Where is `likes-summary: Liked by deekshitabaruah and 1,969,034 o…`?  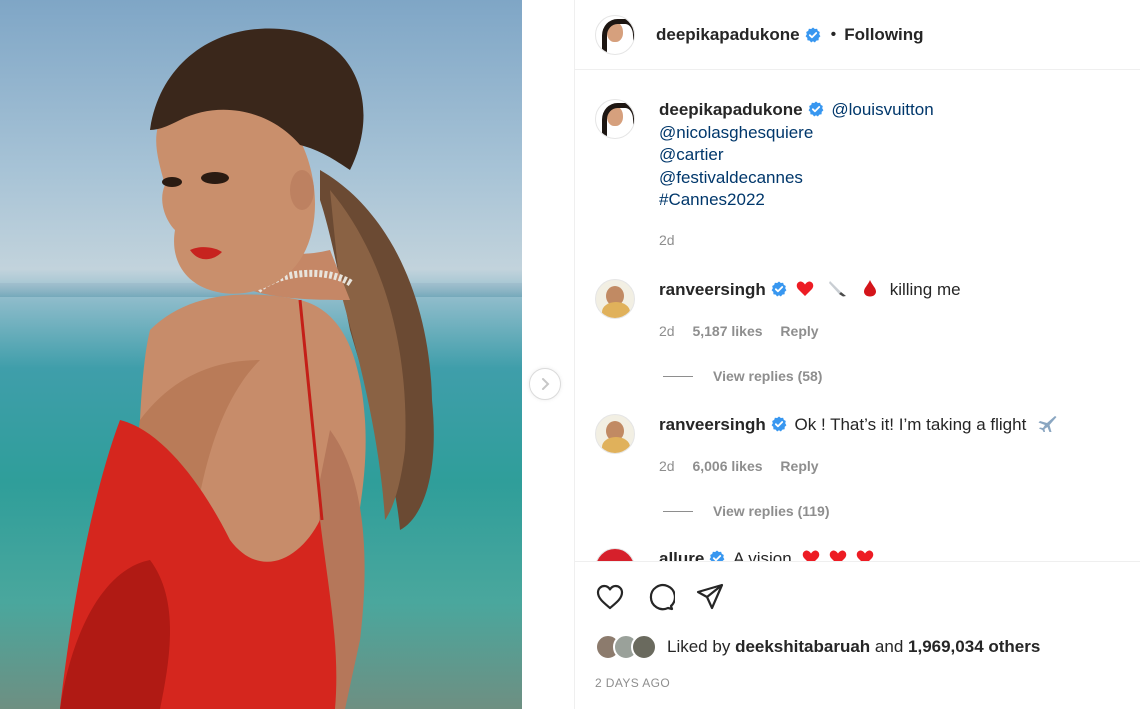 likes-summary: Liked by deekshitabaruah and 1,969,034 o… is located at coordinates (817, 647).